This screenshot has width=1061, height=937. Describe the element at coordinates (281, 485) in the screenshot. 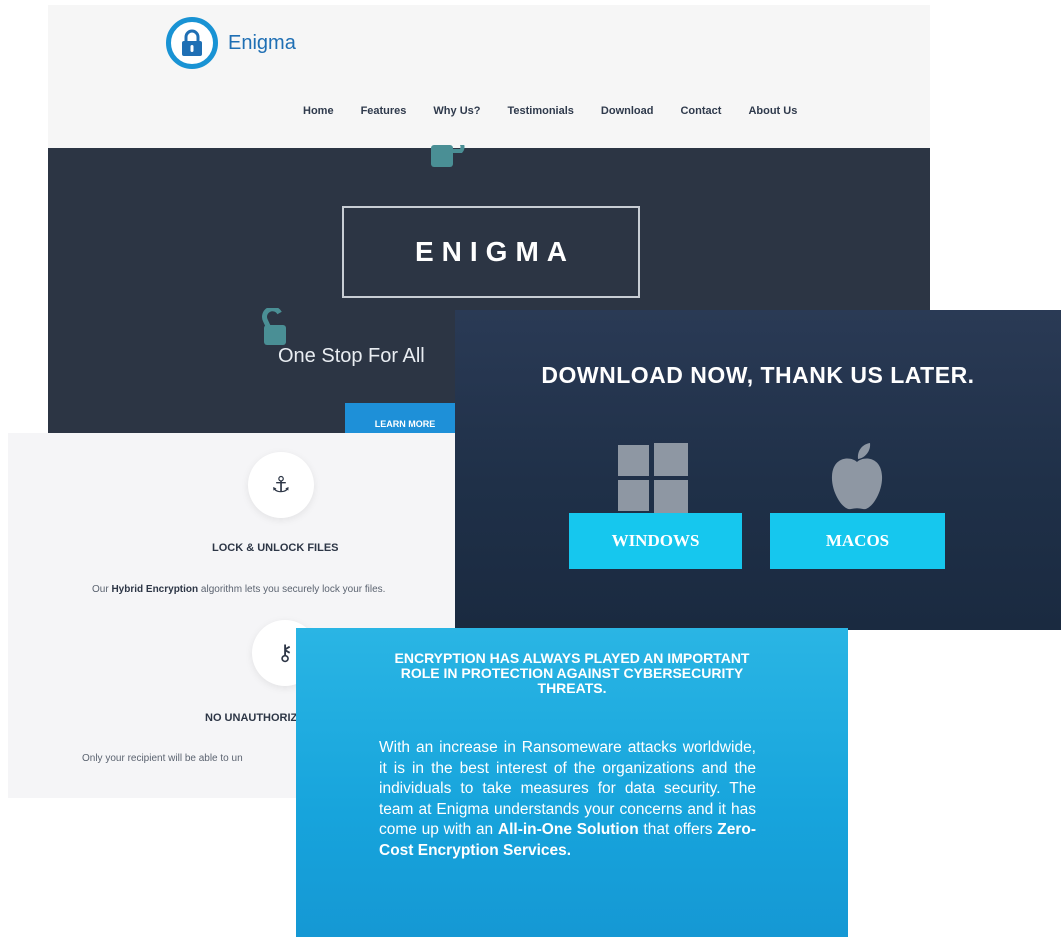

I see `anchor-icon: ⚓` at that location.